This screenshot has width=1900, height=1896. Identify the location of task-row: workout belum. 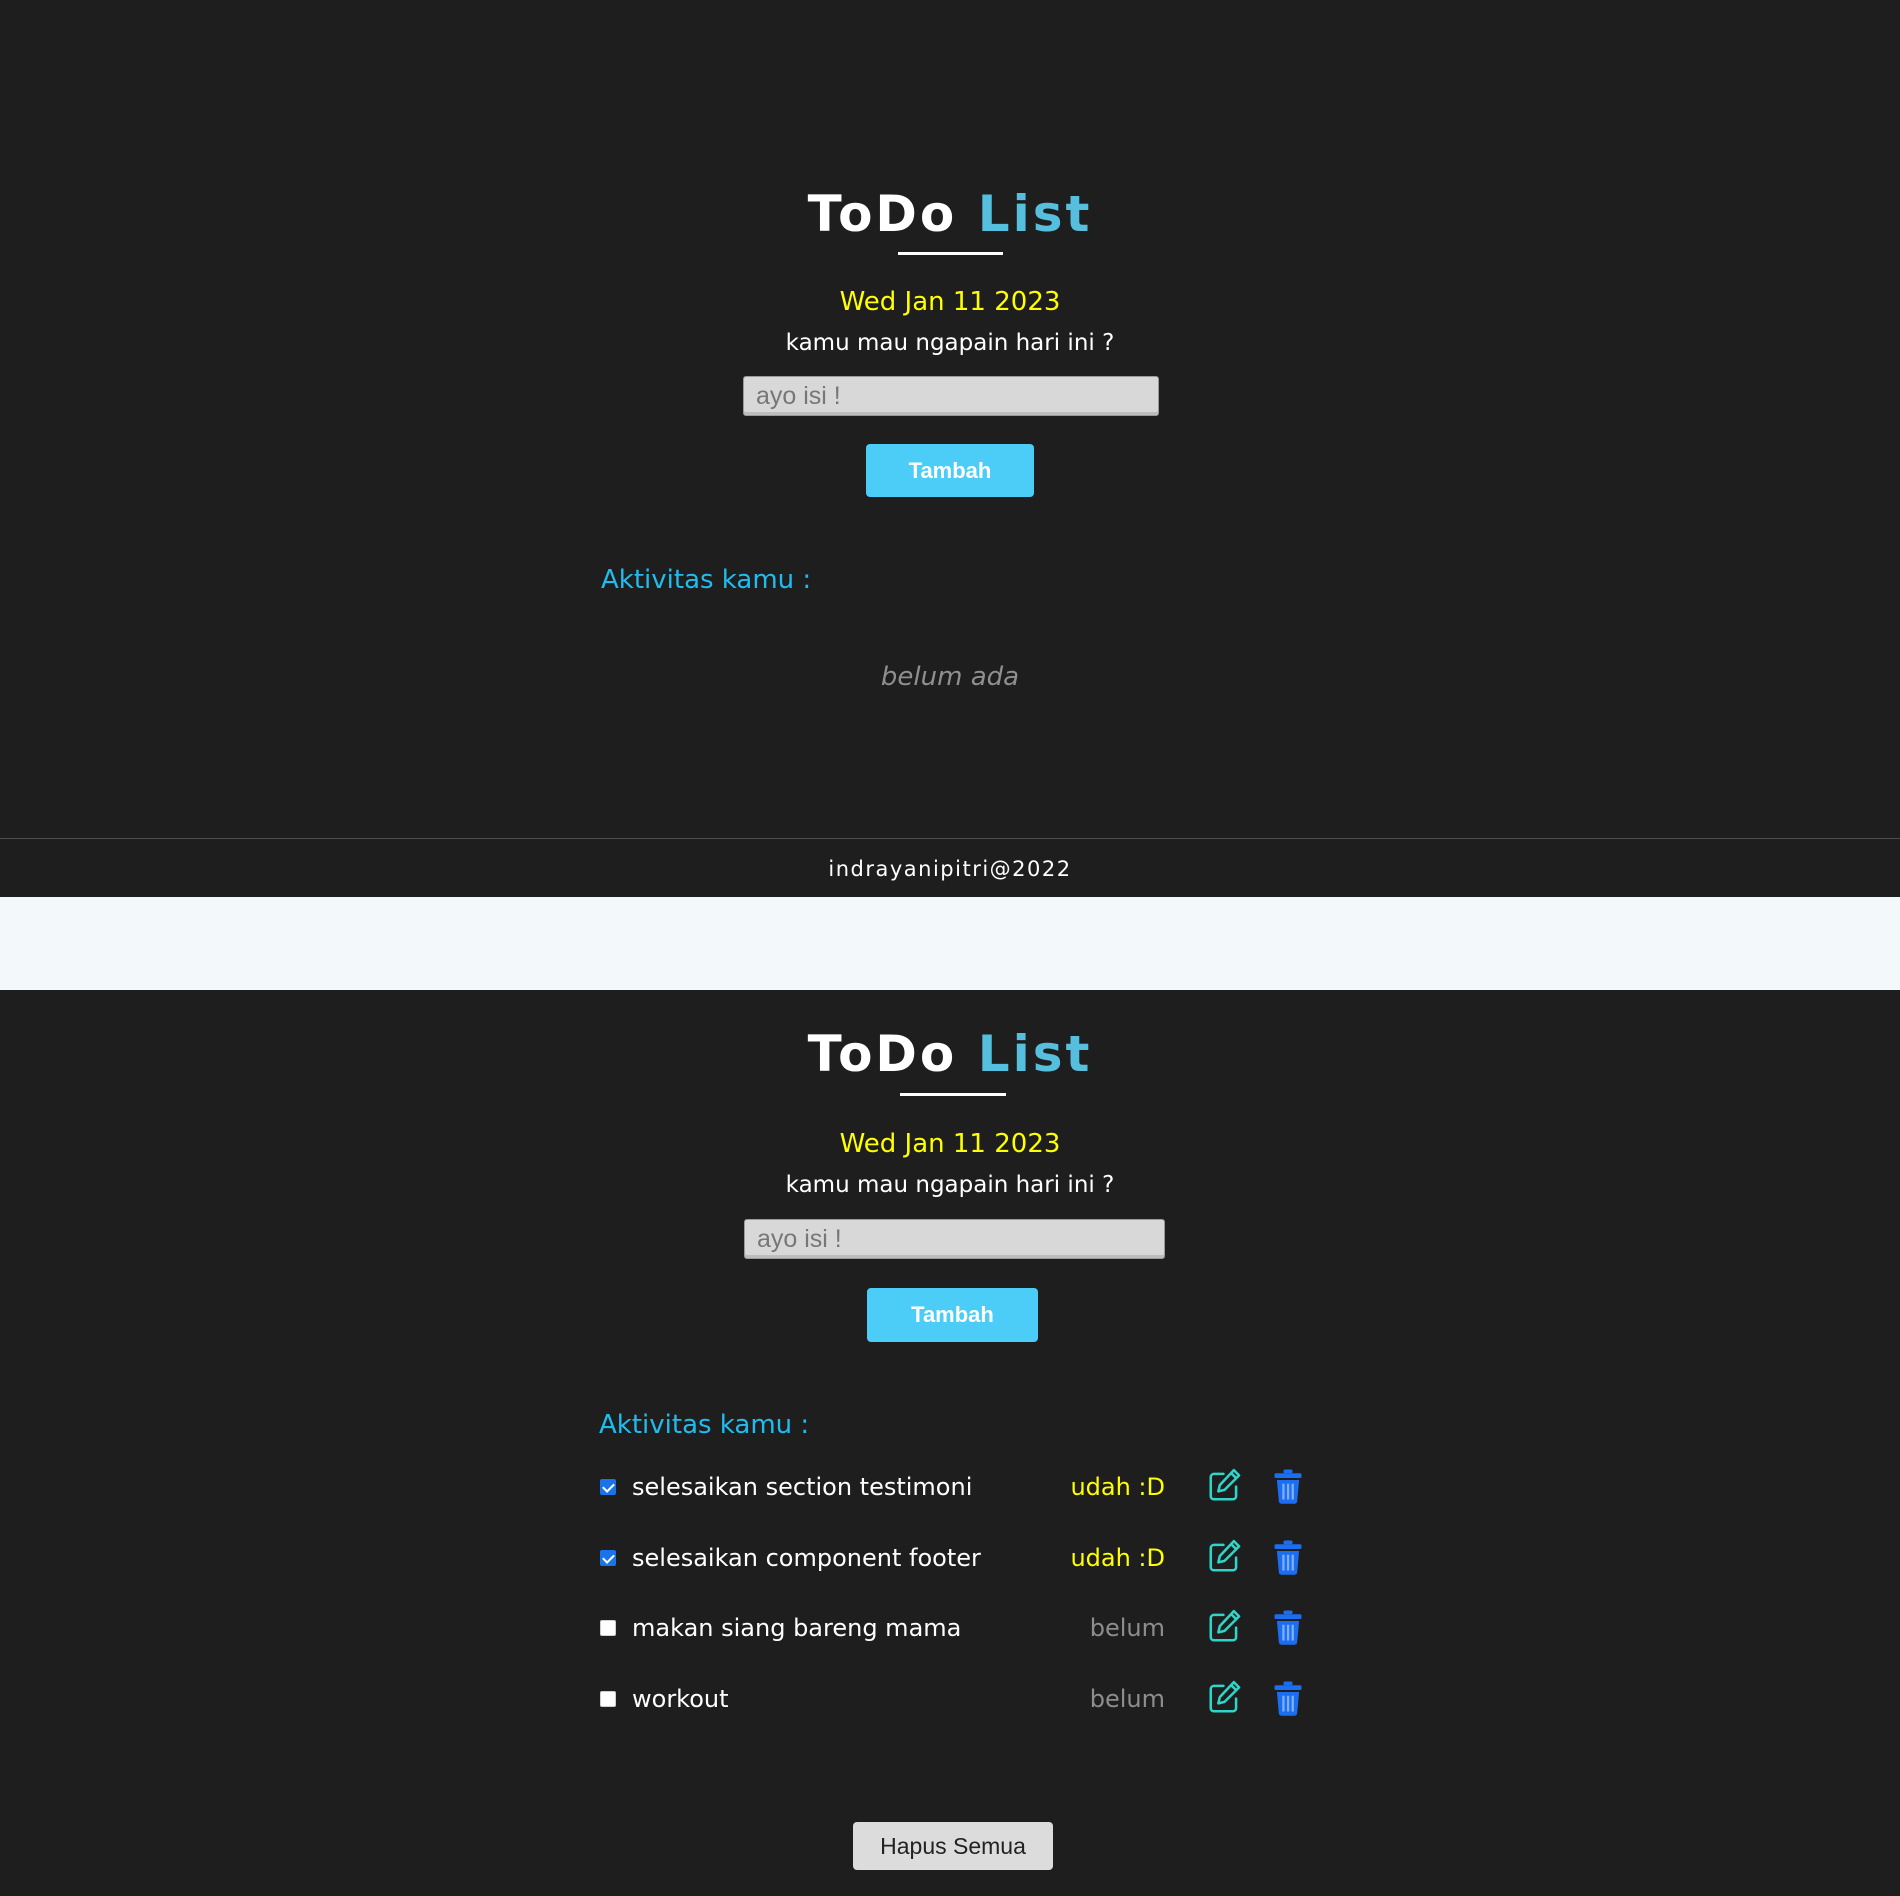
(960, 1703).